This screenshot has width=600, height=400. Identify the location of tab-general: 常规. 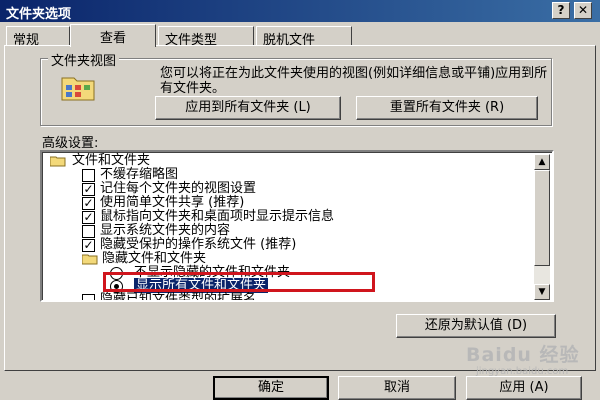
(38, 37).